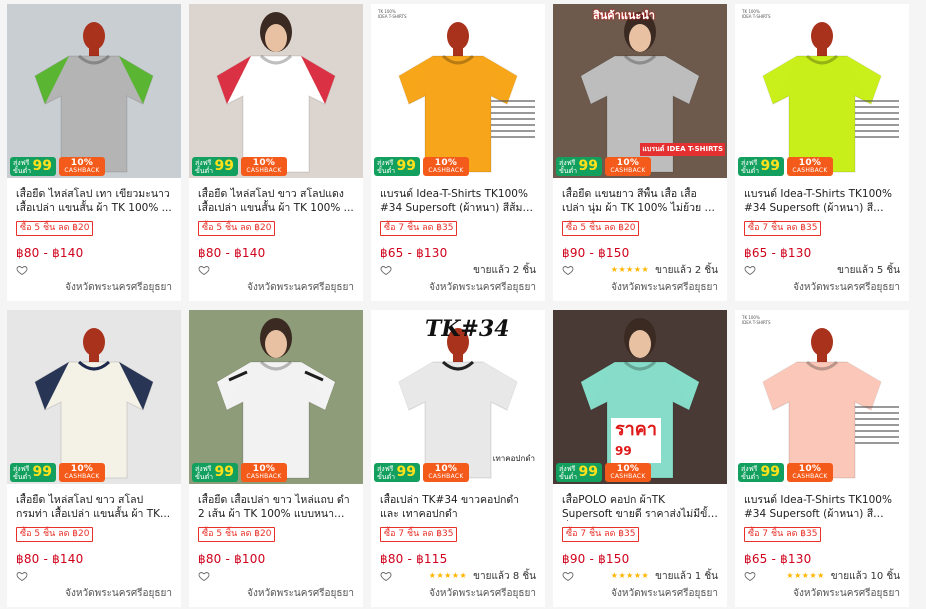  I want to click on product-price: ฿65 - ฿130, so click(778, 253).